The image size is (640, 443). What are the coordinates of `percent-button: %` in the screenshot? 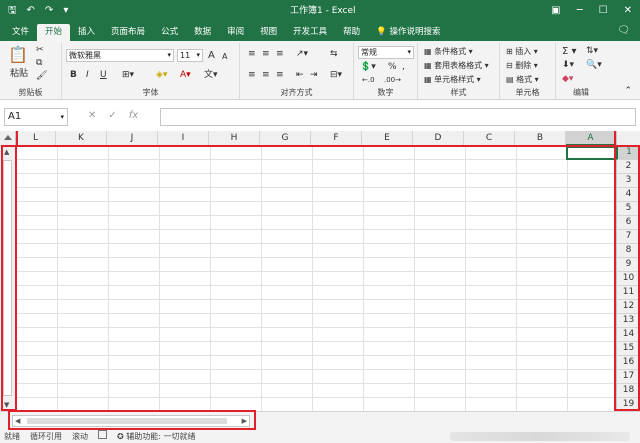 It's located at (392, 67).